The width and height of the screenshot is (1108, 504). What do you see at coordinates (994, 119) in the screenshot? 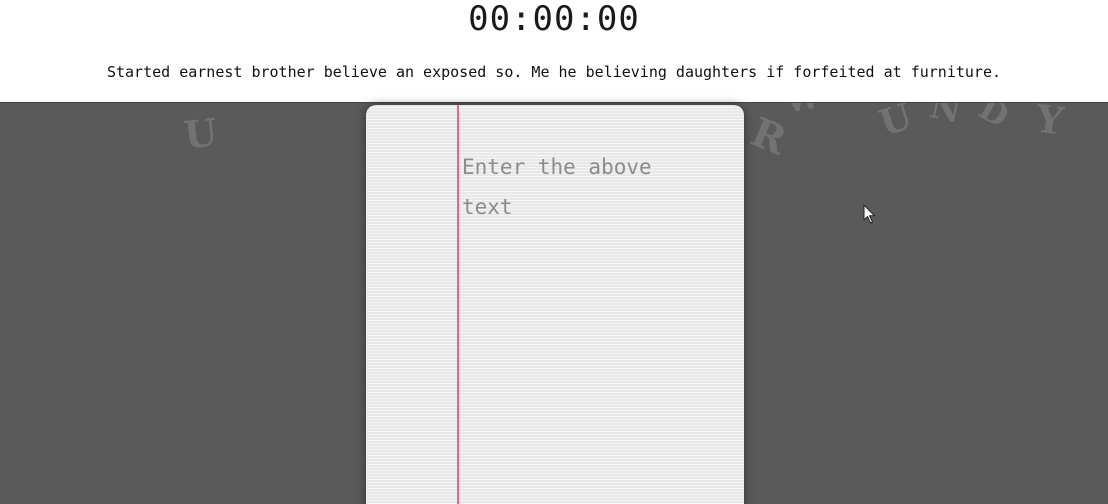
I see `decor-key-letter: D` at bounding box center [994, 119].